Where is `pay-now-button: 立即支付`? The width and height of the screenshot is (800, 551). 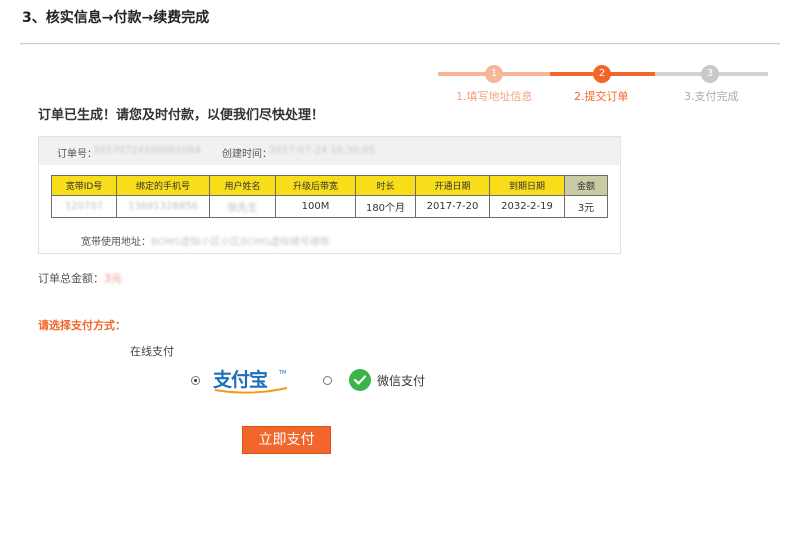 pay-now-button: 立即支付 is located at coordinates (286, 440).